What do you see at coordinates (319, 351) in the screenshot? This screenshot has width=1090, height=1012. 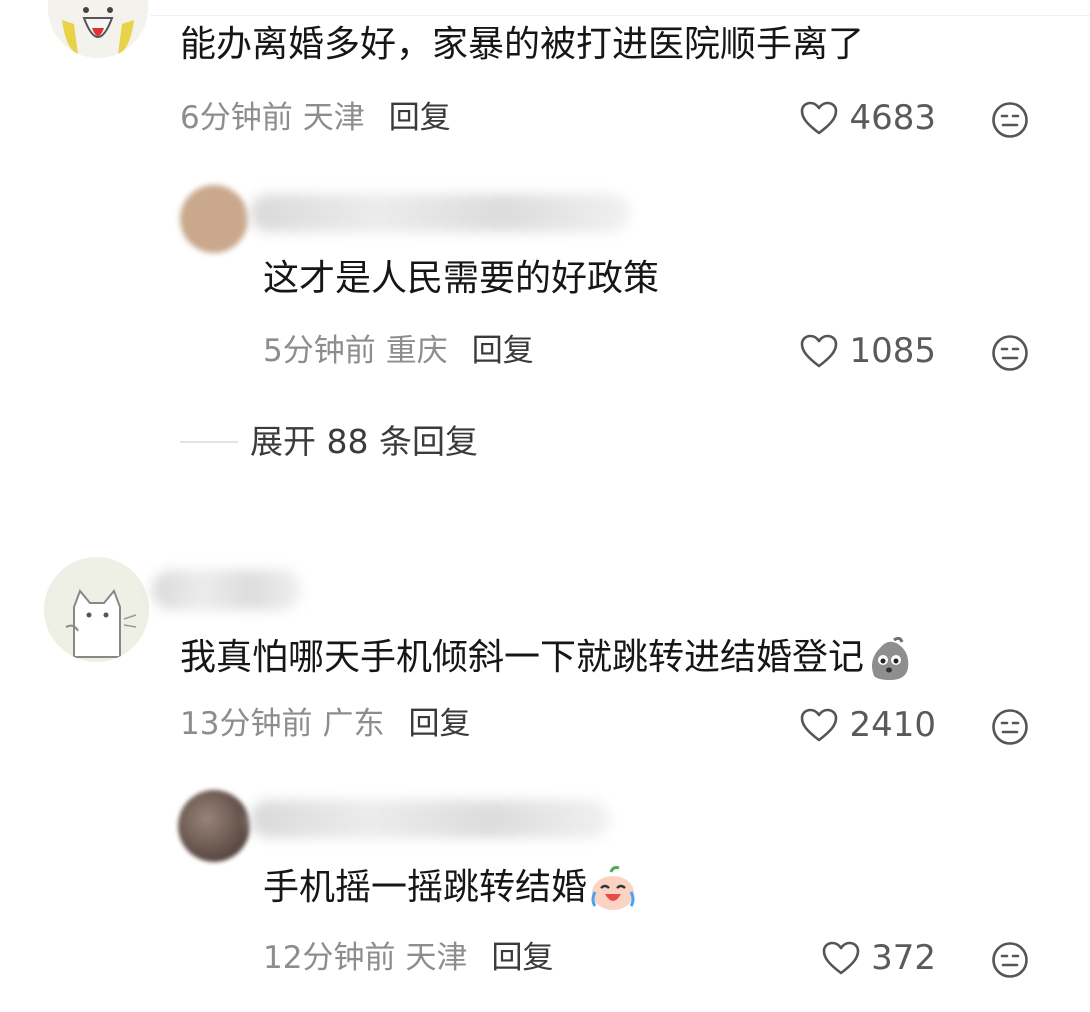 I see `reply-time: 5分钟前` at bounding box center [319, 351].